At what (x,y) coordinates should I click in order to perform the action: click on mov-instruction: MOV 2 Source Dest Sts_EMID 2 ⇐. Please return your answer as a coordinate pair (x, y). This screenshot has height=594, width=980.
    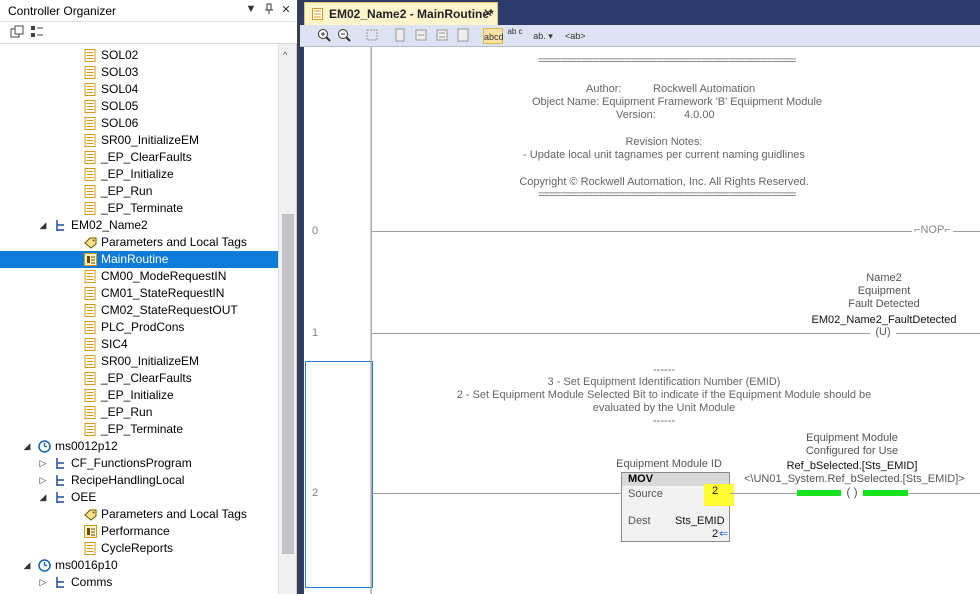
    Looking at the image, I should click on (677, 507).